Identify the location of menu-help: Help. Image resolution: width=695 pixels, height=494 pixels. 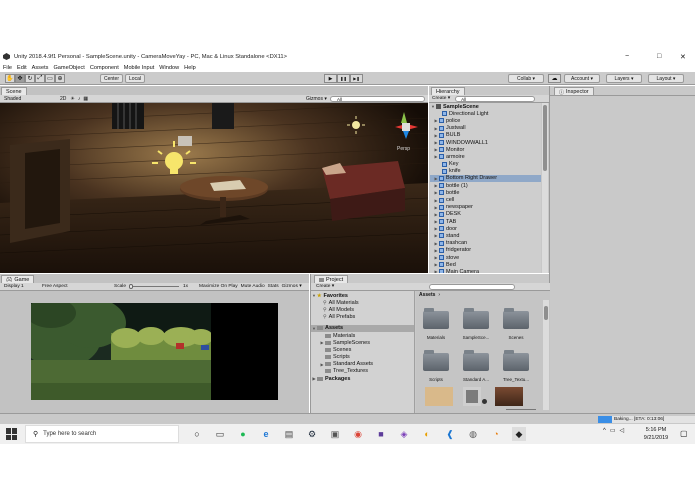
(190, 68).